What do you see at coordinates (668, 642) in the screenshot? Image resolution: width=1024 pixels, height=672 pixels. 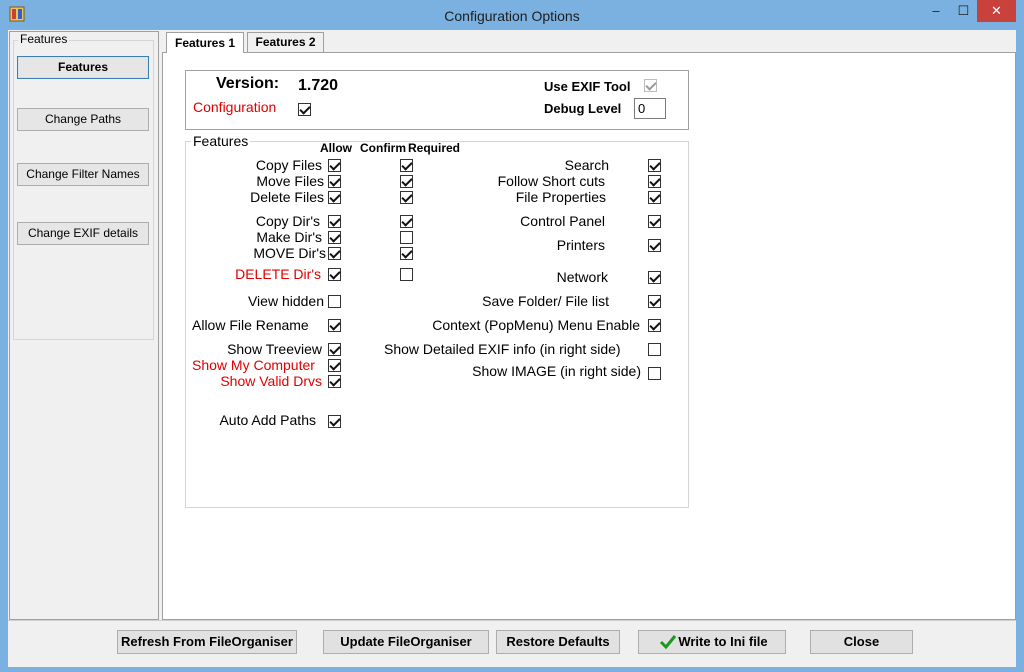 I see `checkmark-icon` at bounding box center [668, 642].